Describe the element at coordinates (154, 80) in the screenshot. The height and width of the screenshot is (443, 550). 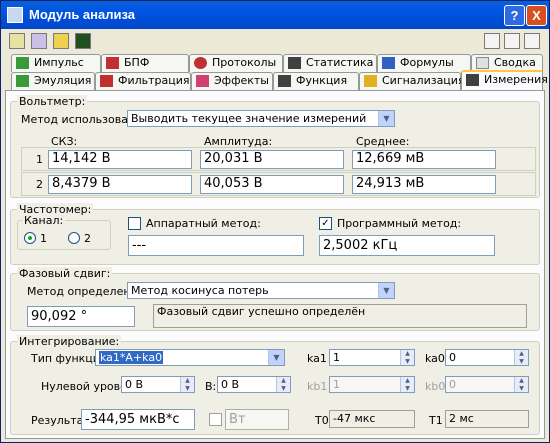
I see `tab-label: Фильтрация` at that location.